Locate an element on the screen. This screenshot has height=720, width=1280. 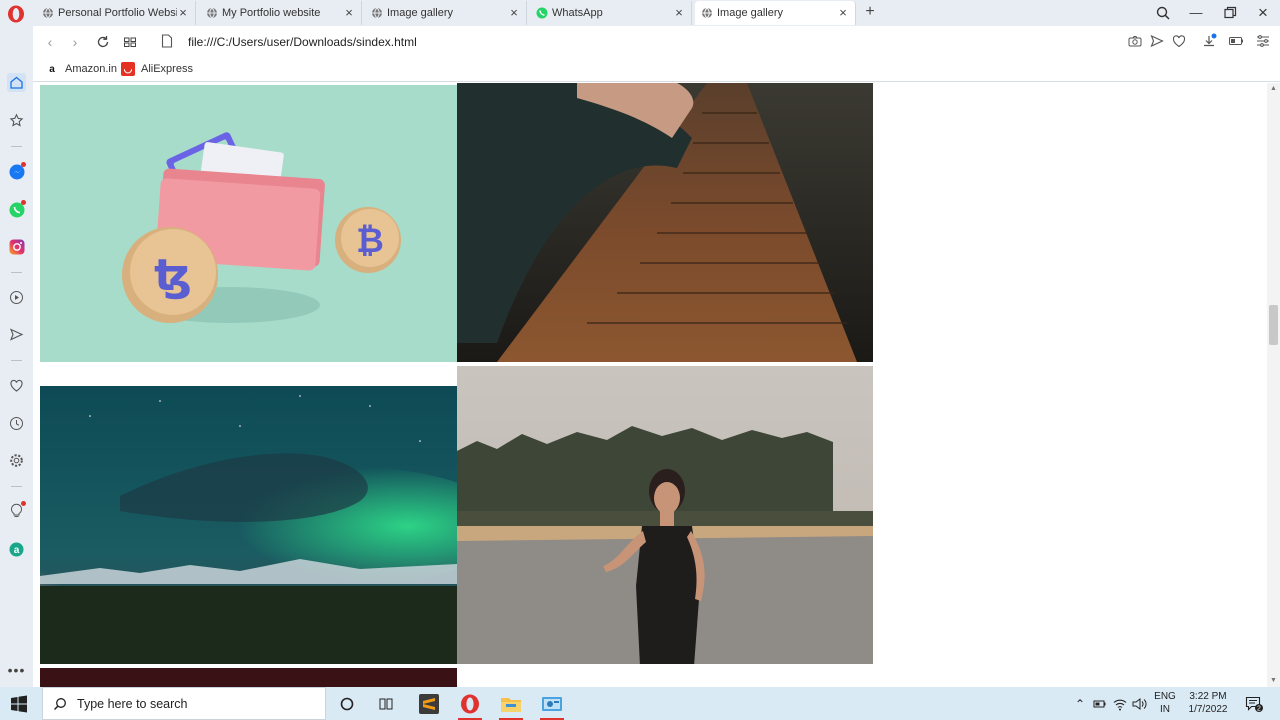
wifi-icon is located at coordinates (1120, 704).